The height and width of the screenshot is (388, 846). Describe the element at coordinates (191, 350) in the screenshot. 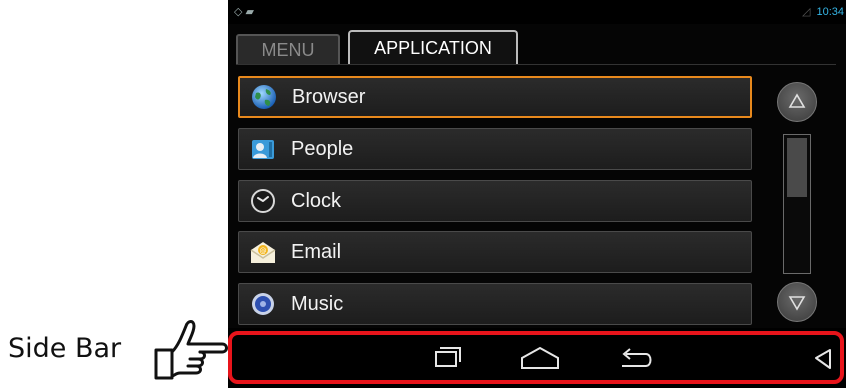

I see `pointing-hand-icon` at that location.